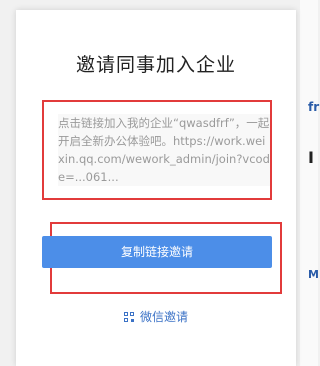 The width and height of the screenshot is (320, 366). I want to click on background-text: M, so click(313, 274).